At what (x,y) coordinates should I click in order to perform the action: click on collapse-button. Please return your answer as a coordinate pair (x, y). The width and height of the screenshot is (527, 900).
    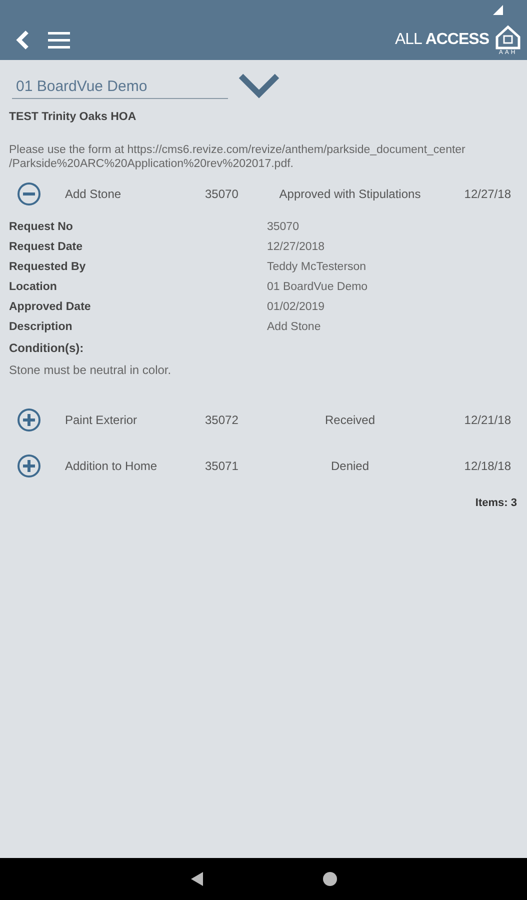
    Looking at the image, I should click on (29, 194).